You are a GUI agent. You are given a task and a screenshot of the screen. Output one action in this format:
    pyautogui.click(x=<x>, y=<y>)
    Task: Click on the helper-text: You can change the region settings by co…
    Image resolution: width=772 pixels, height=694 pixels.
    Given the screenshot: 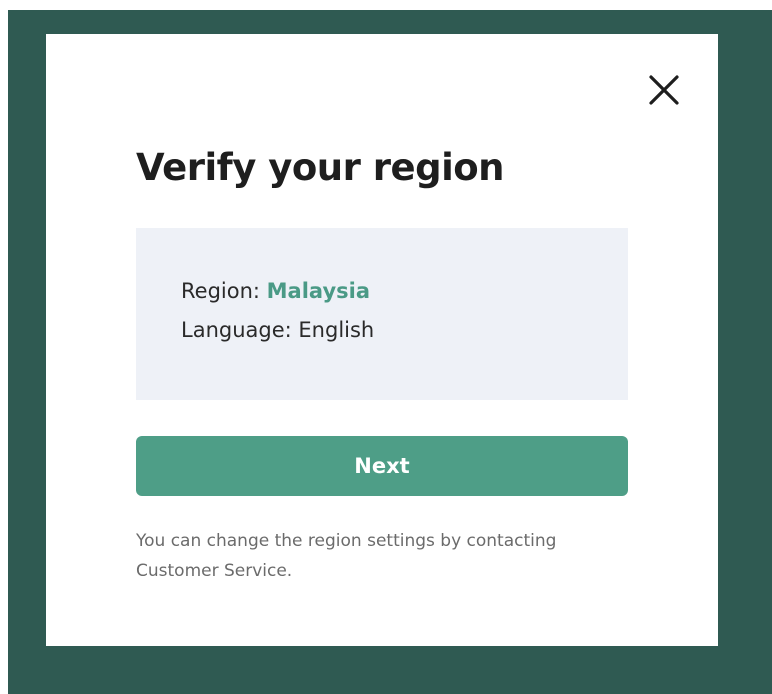 What is the action you would take?
    pyautogui.click(x=346, y=556)
    